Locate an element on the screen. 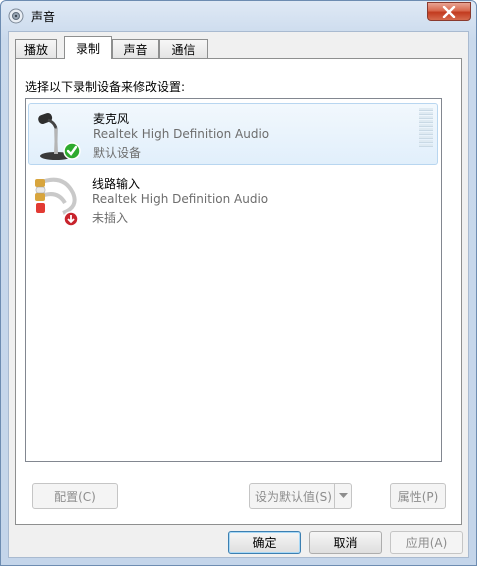 The width and height of the screenshot is (477, 566). cancel-button: 取消 is located at coordinates (345, 542).